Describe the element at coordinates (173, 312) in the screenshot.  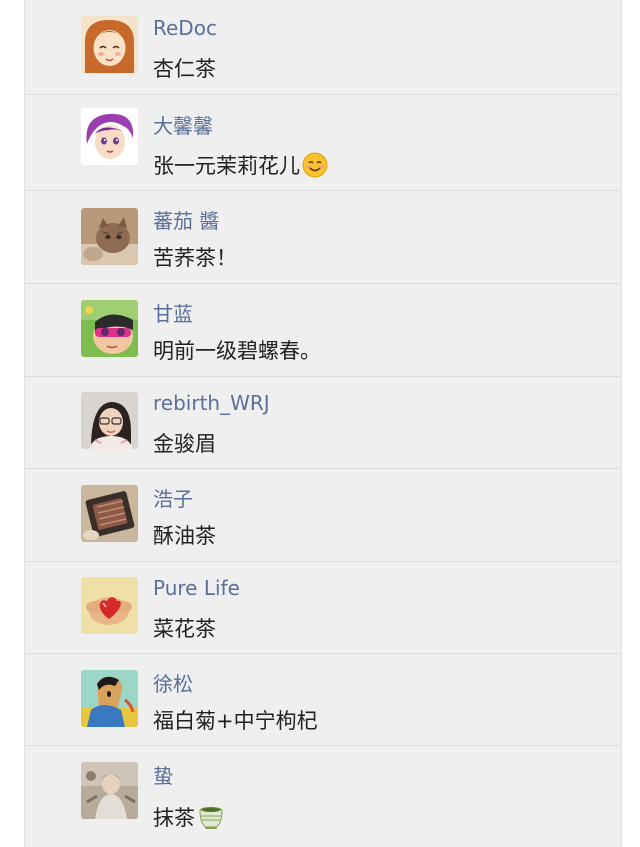
I see `commenter-name: 甘蓝` at that location.